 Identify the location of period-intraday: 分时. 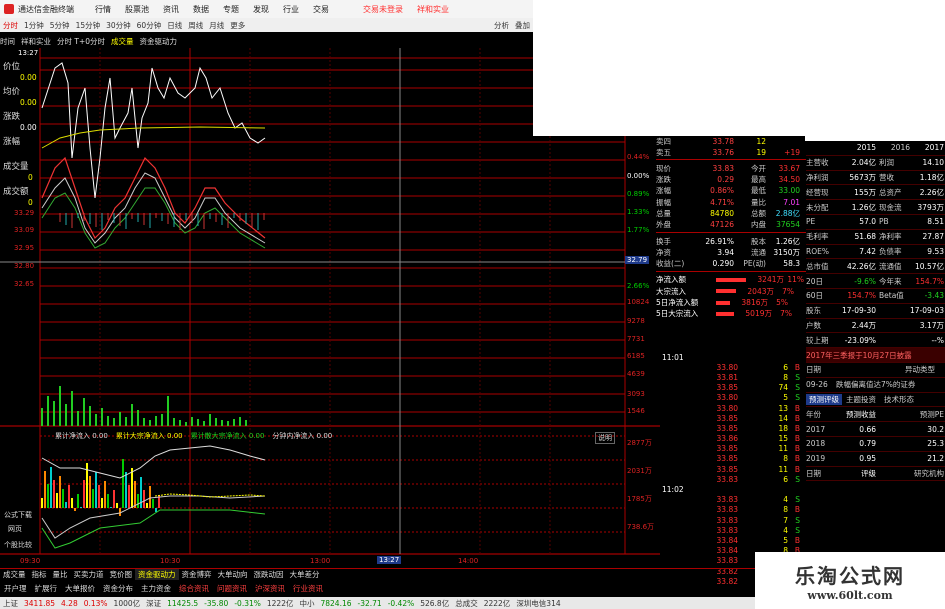
(10, 25).